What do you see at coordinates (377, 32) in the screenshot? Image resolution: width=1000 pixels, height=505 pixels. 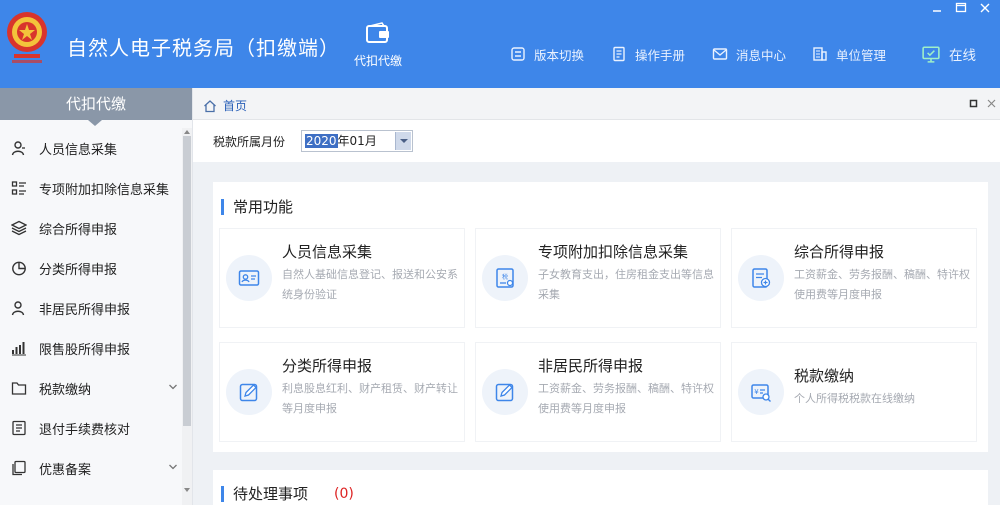 I see `wallet-icon` at bounding box center [377, 32].